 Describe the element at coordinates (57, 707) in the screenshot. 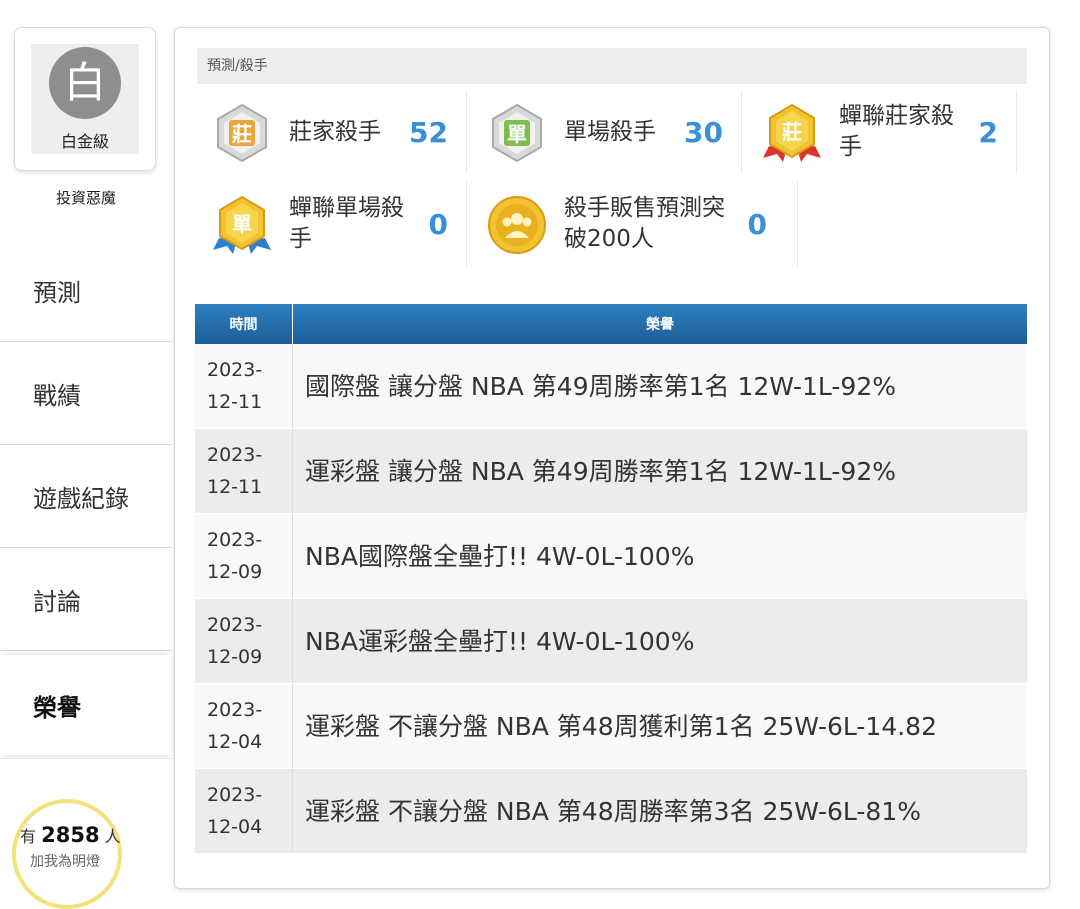

I see `nav-item-label: 榮譽` at that location.